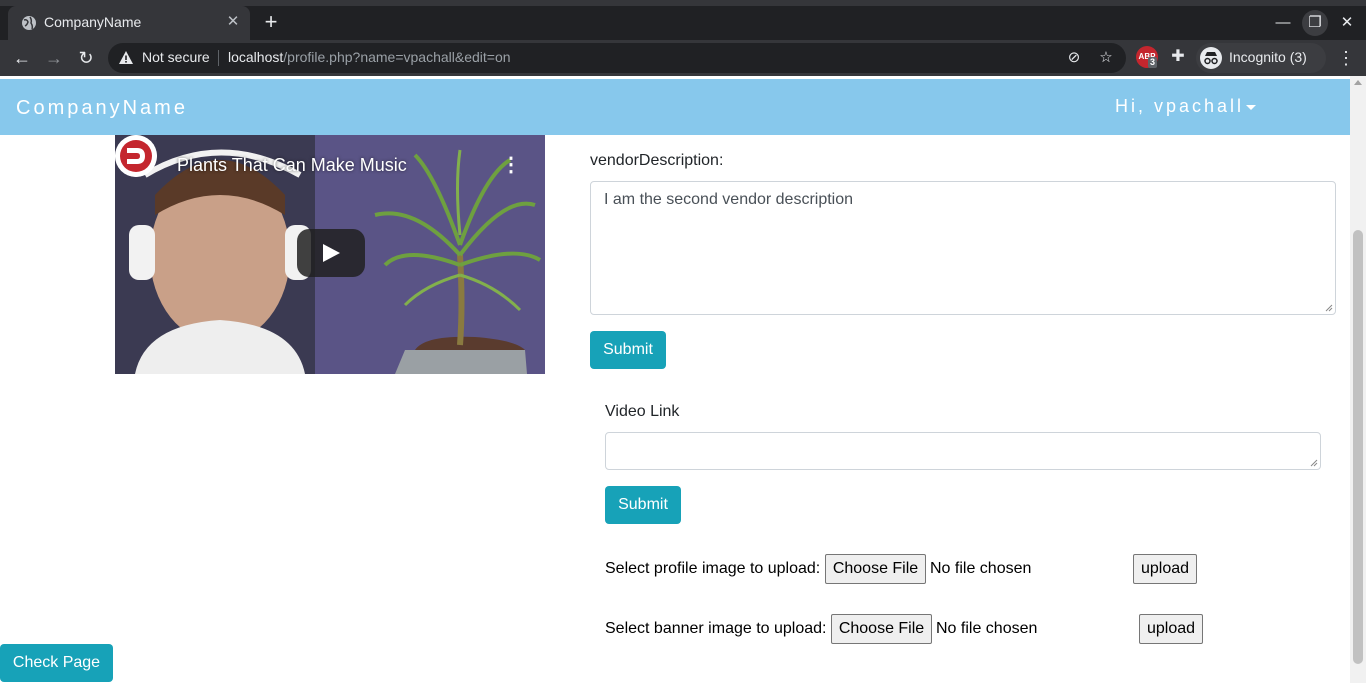 This screenshot has width=1366, height=683. I want to click on incognito-icon, so click(1211, 58).